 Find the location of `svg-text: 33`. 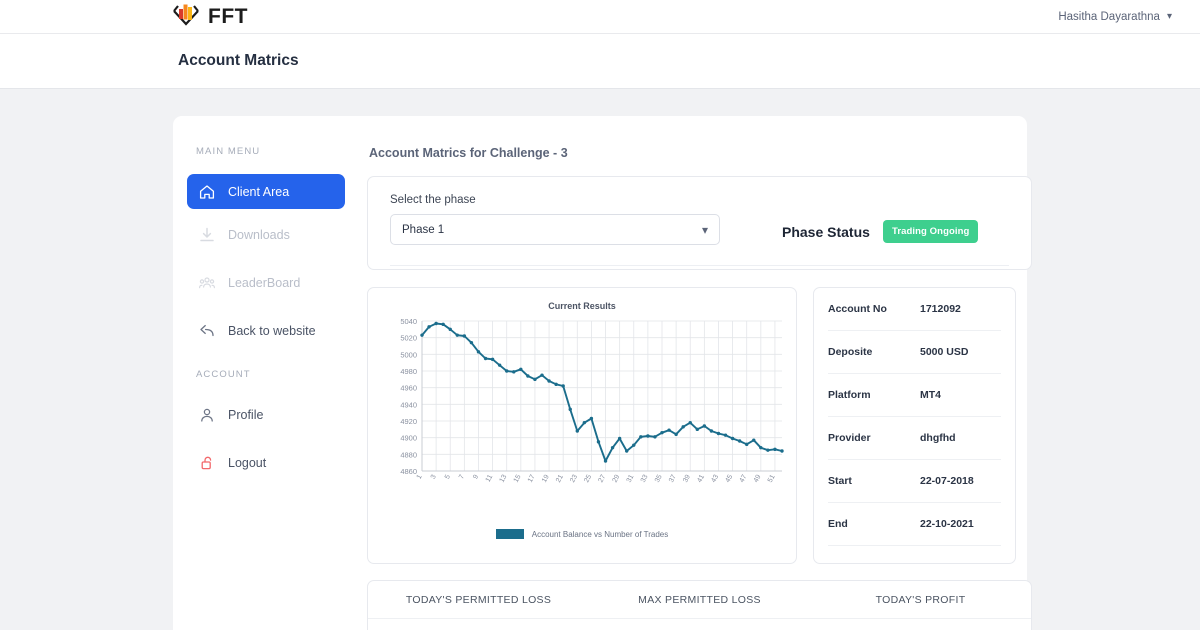

svg-text: 33 is located at coordinates (645, 479).